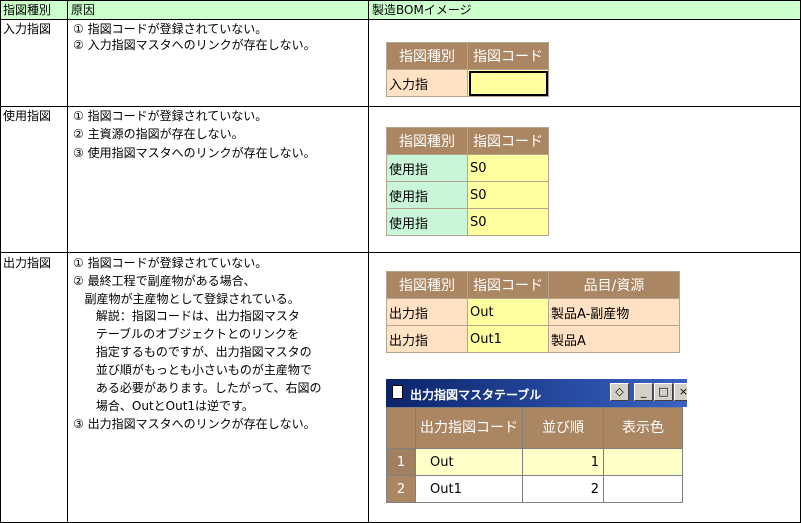 The image size is (801, 523). I want to click on window-title: 出力指図マスタテーブル, so click(476, 395).